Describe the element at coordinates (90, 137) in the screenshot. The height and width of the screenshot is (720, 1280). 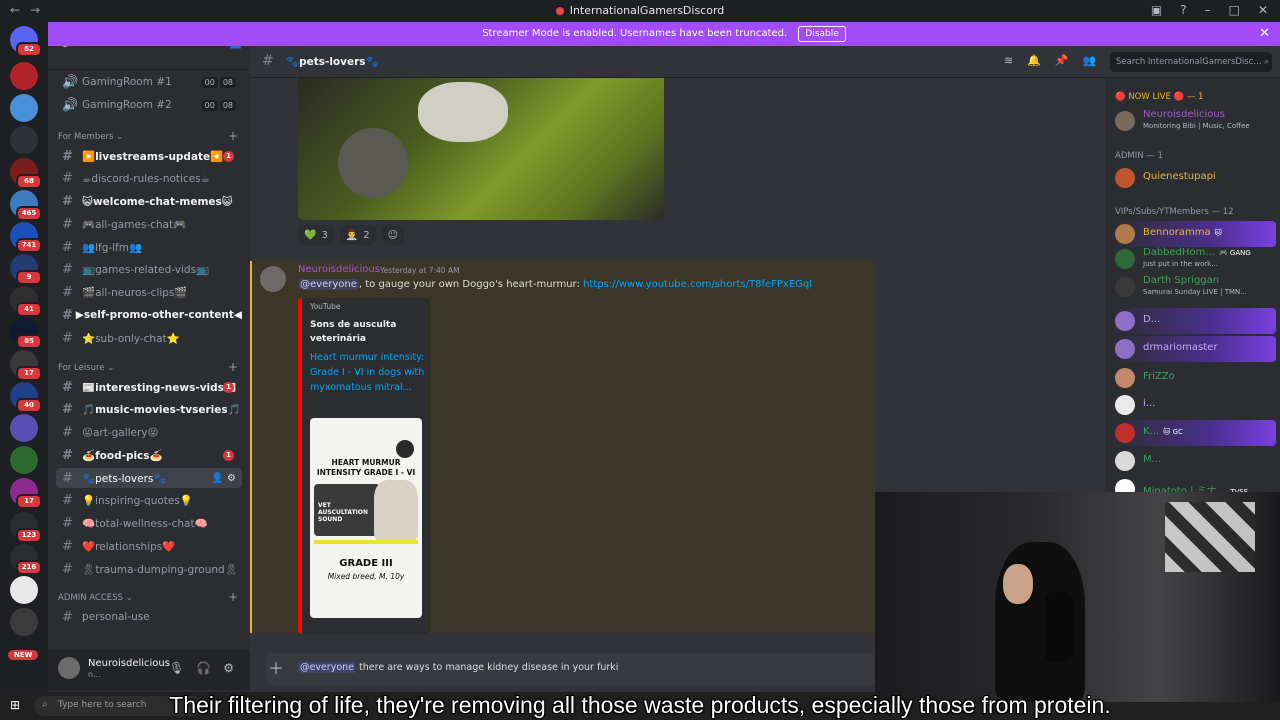
I see `channel-category: For Members ⌄` at that location.